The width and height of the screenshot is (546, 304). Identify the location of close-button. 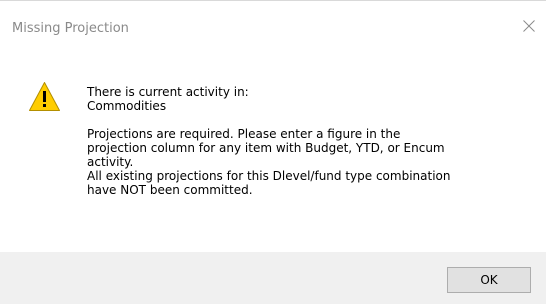
(529, 26).